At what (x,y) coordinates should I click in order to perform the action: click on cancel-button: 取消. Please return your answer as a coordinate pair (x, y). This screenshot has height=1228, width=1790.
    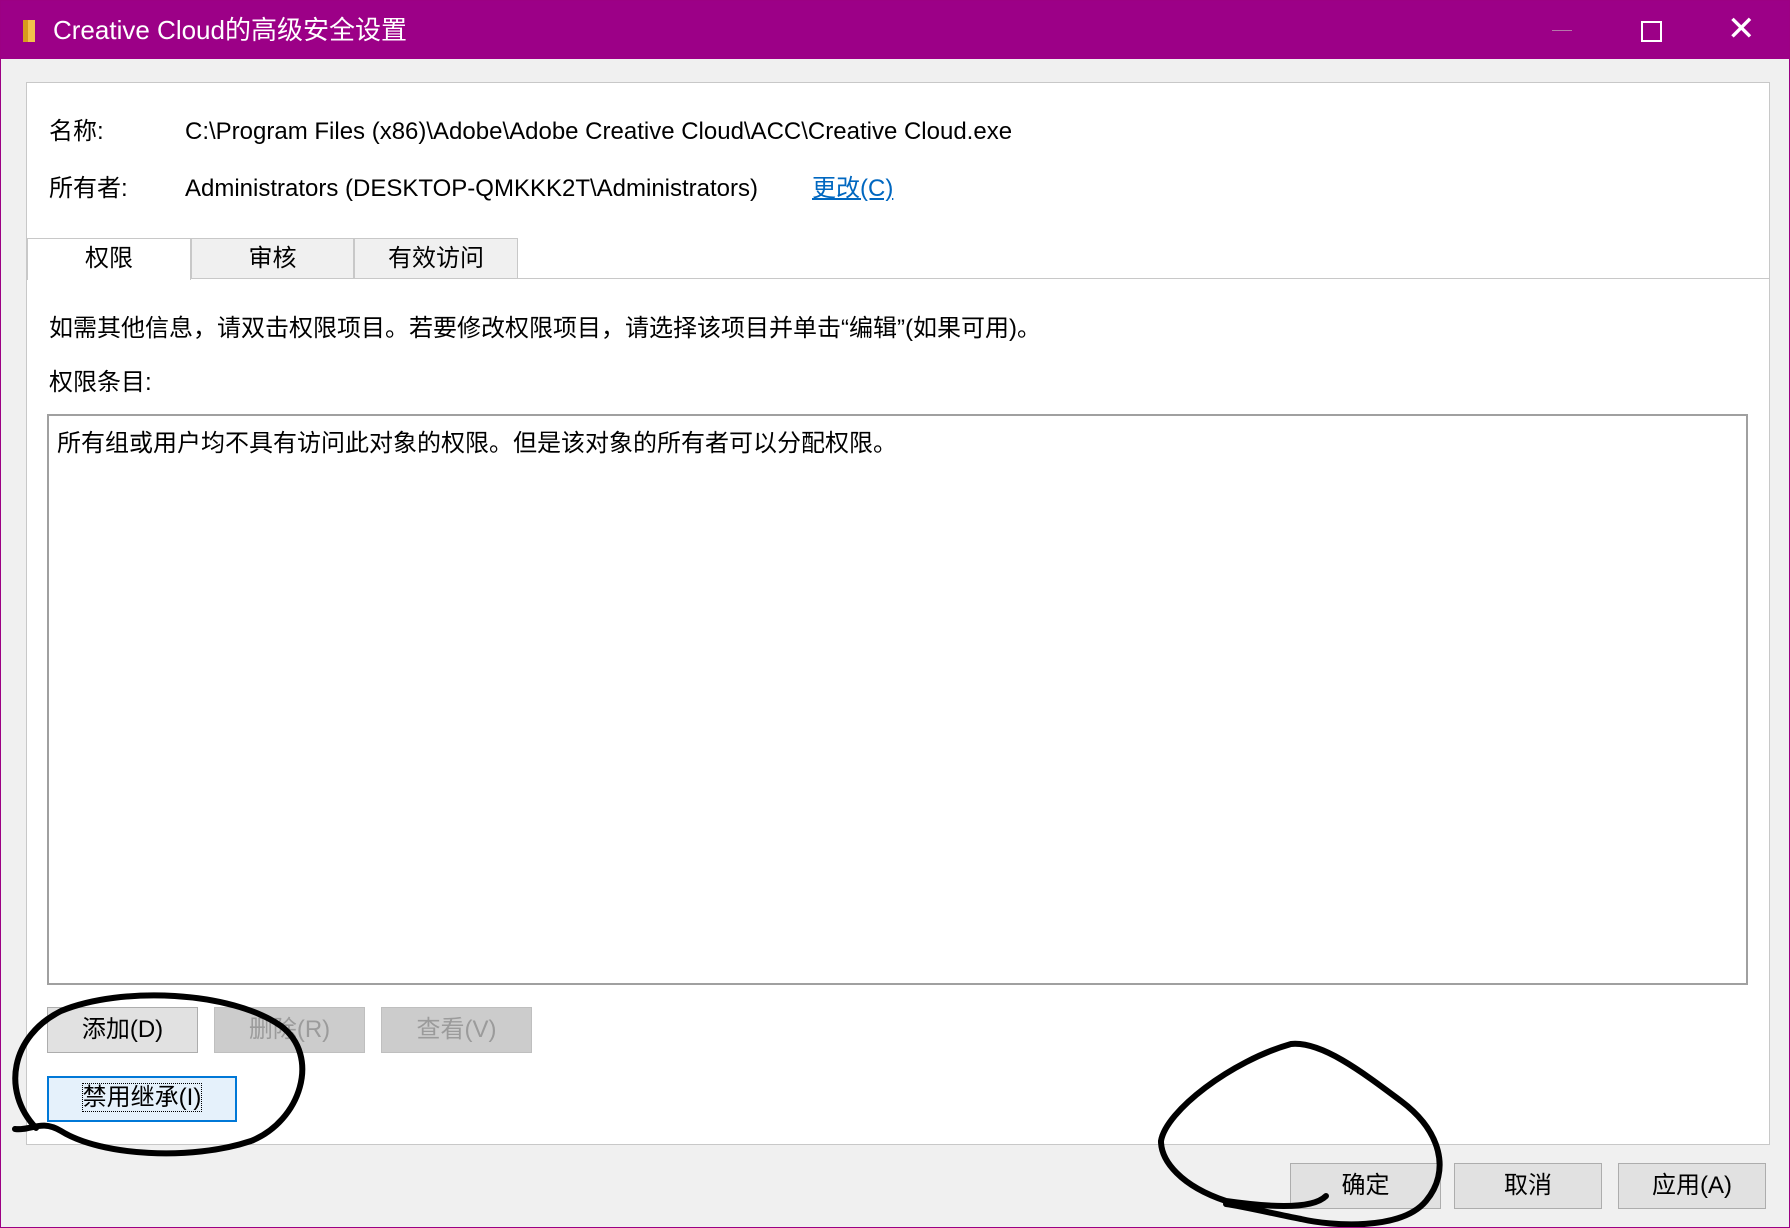
    Looking at the image, I should click on (1528, 1186).